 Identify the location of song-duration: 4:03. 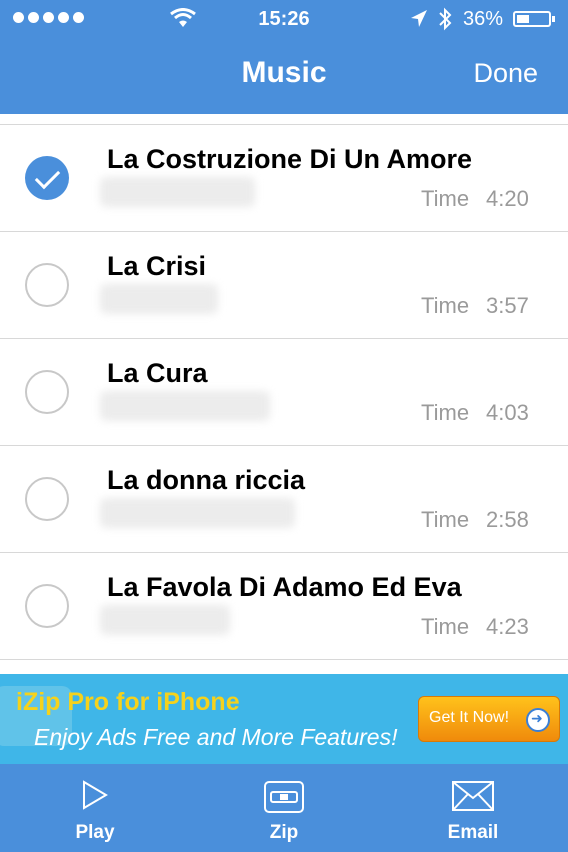
(507, 412).